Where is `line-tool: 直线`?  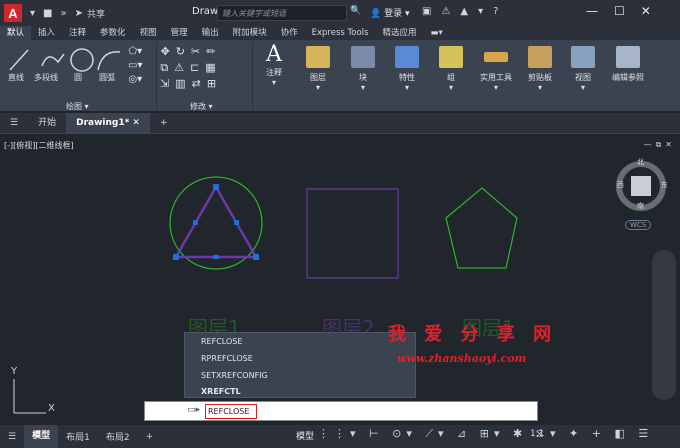 line-tool: 直线 is located at coordinates (16, 77).